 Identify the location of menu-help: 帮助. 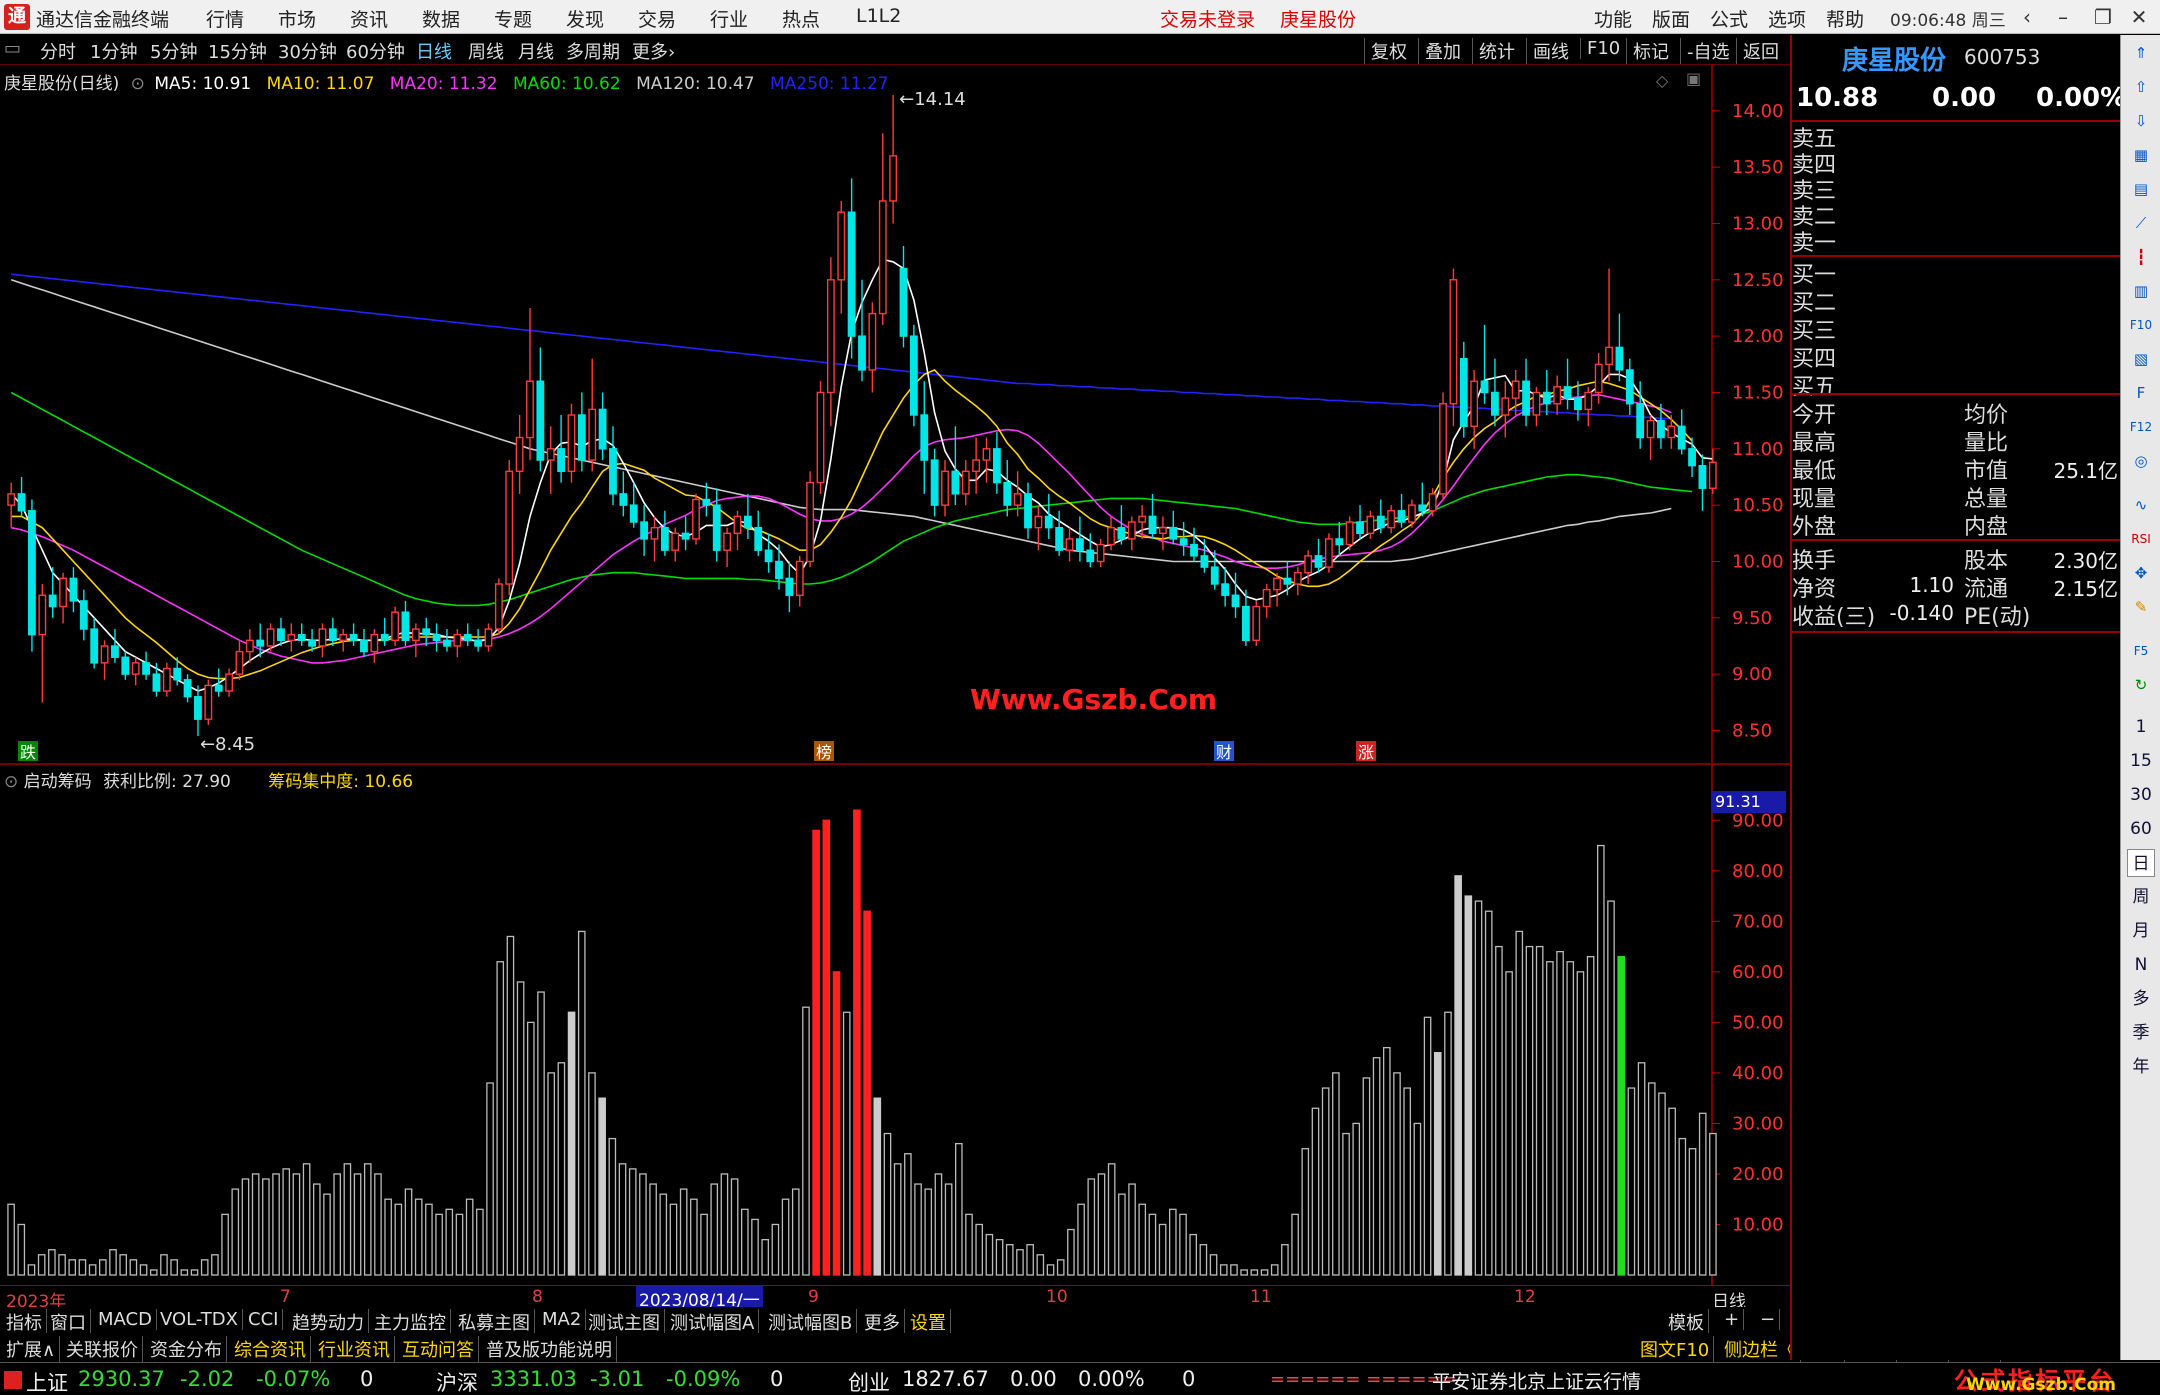
(1845, 18).